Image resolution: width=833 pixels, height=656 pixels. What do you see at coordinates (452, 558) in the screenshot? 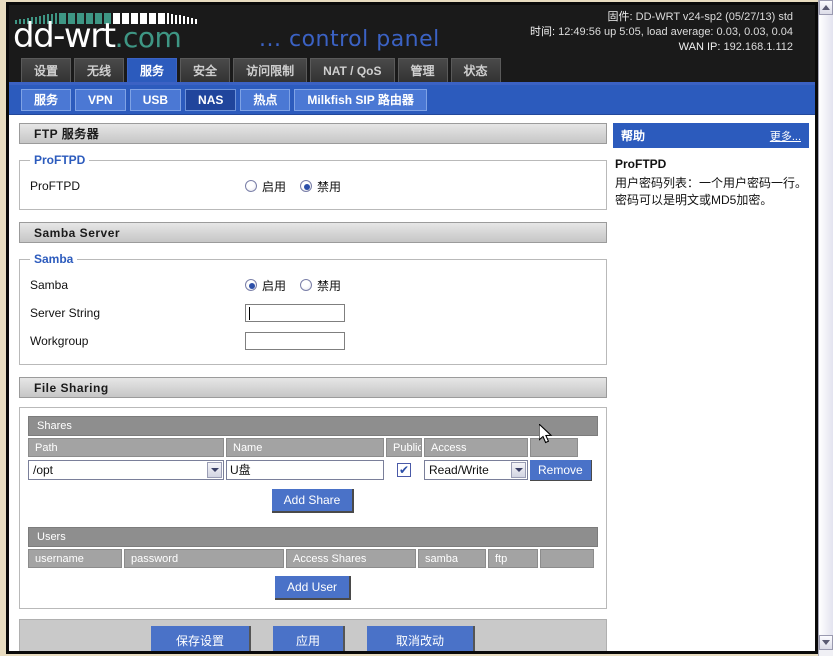
I see `users-column-header: samba` at bounding box center [452, 558].